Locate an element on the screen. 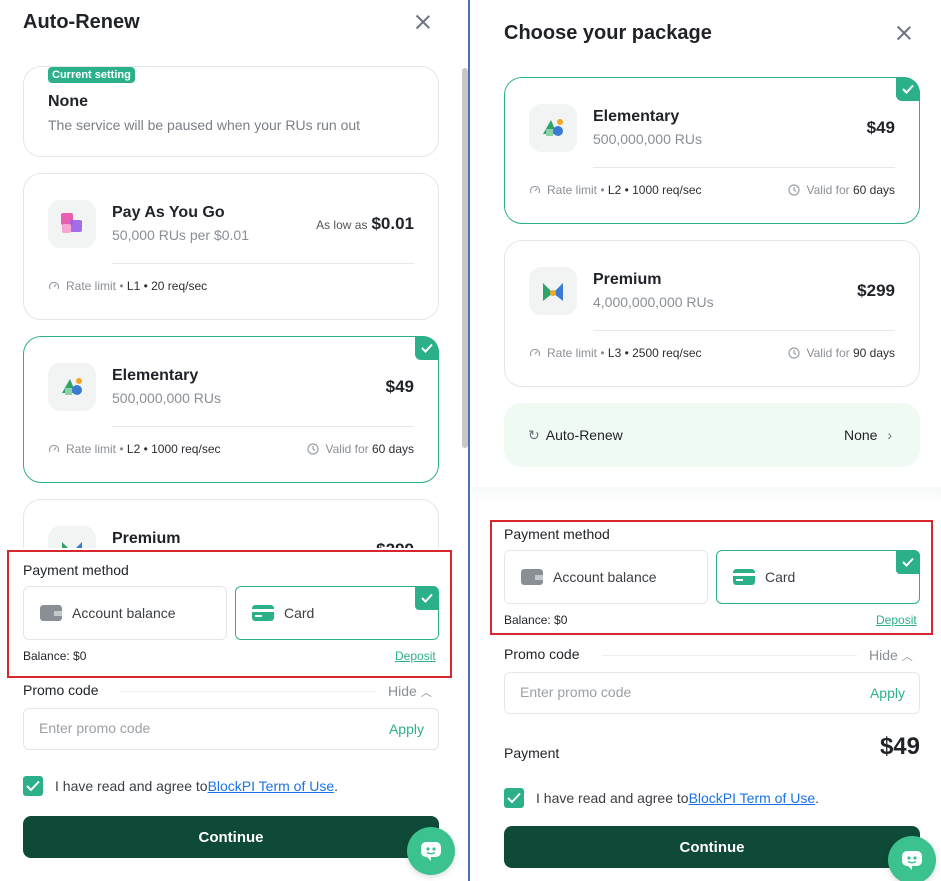  package-price: As low as $0.01 is located at coordinates (365, 224).